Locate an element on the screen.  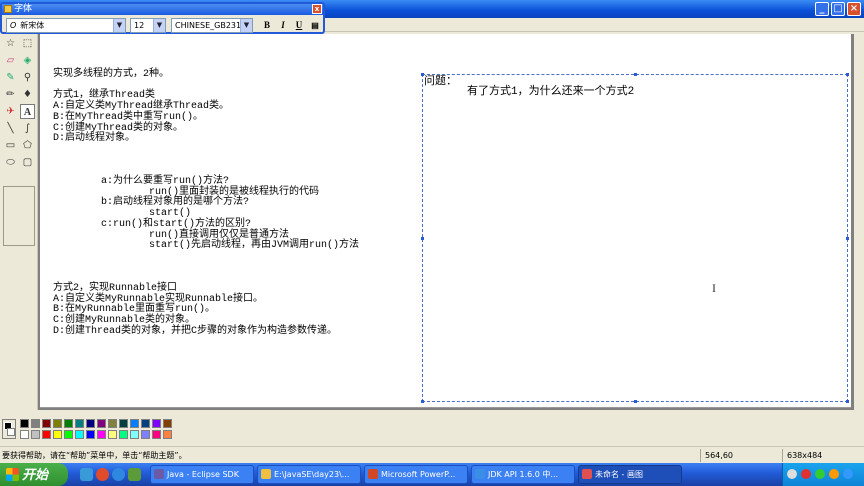
curve-icon: ∫ is located at coordinates (27, 128).